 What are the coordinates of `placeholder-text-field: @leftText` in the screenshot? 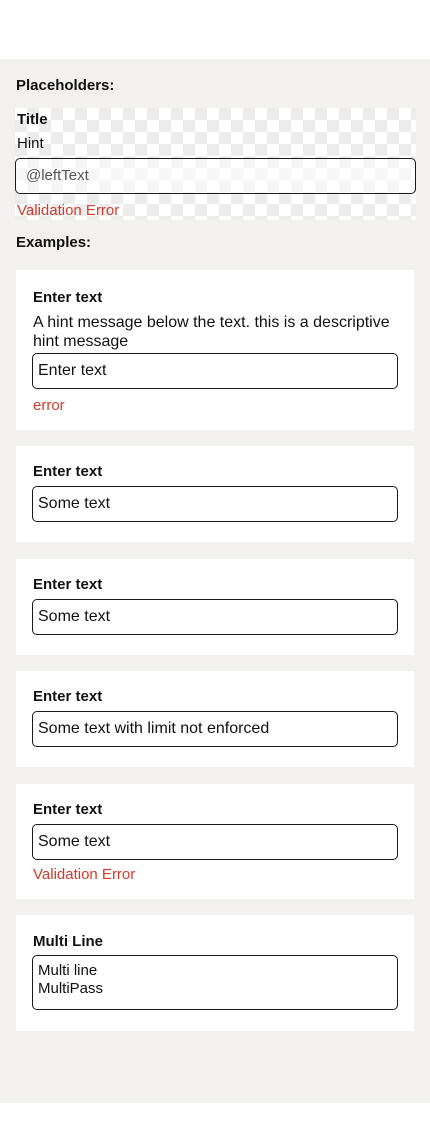 It's located at (215, 176).